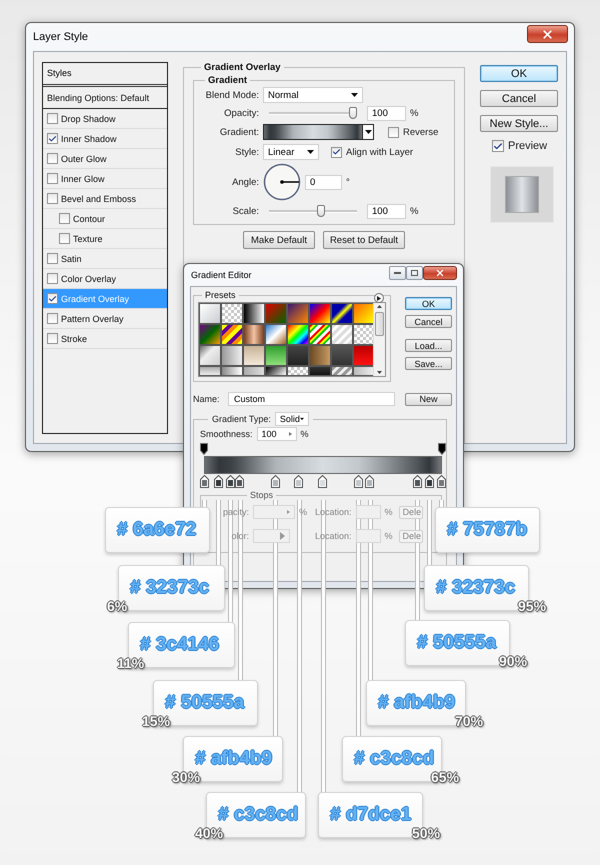  Describe the element at coordinates (105, 98) in the screenshot. I see `style-list-item: Blending Options: Default` at that location.